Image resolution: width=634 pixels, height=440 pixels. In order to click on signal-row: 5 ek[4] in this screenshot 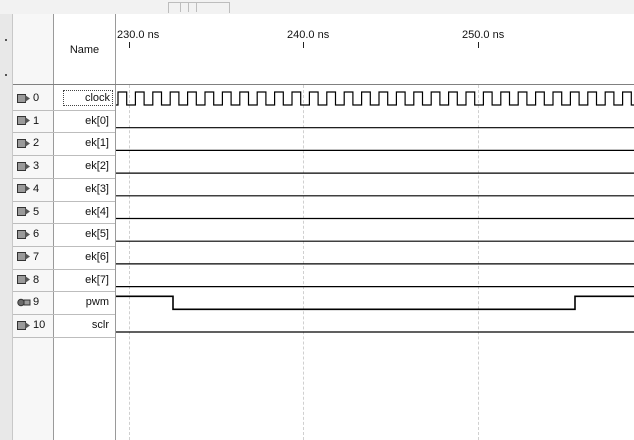, I will do `click(64, 212)`.